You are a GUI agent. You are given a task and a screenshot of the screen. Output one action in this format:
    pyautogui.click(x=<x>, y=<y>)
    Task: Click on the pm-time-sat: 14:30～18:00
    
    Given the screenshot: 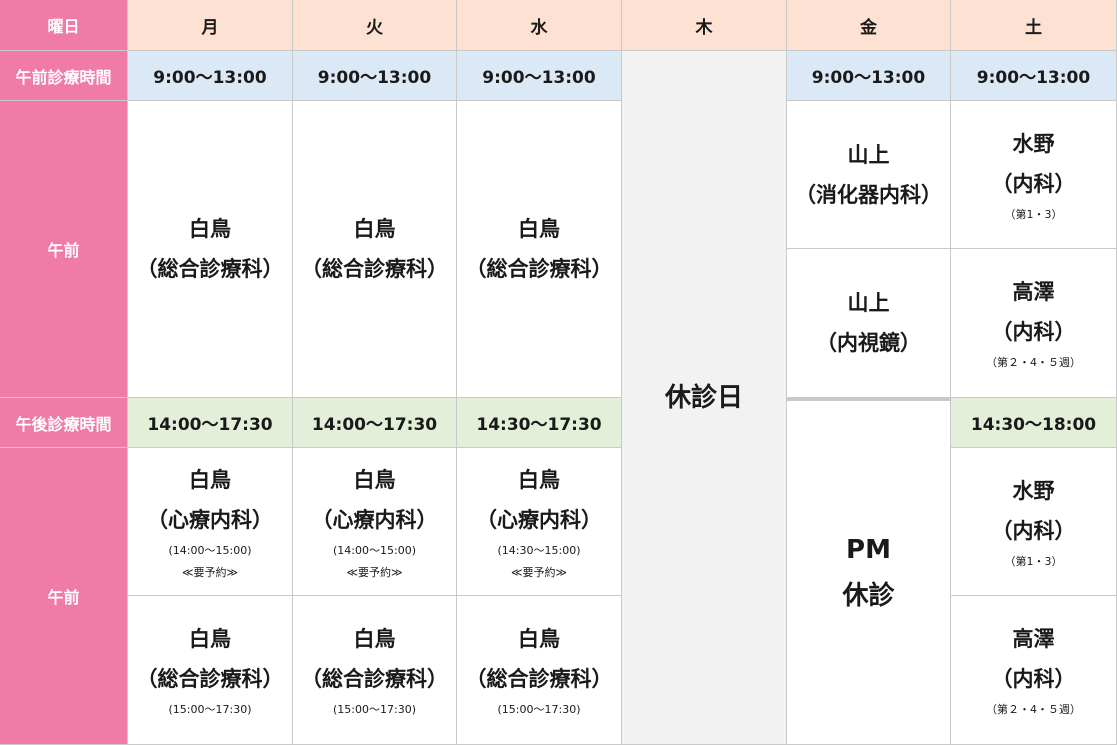 What is the action you would take?
    pyautogui.click(x=1034, y=423)
    